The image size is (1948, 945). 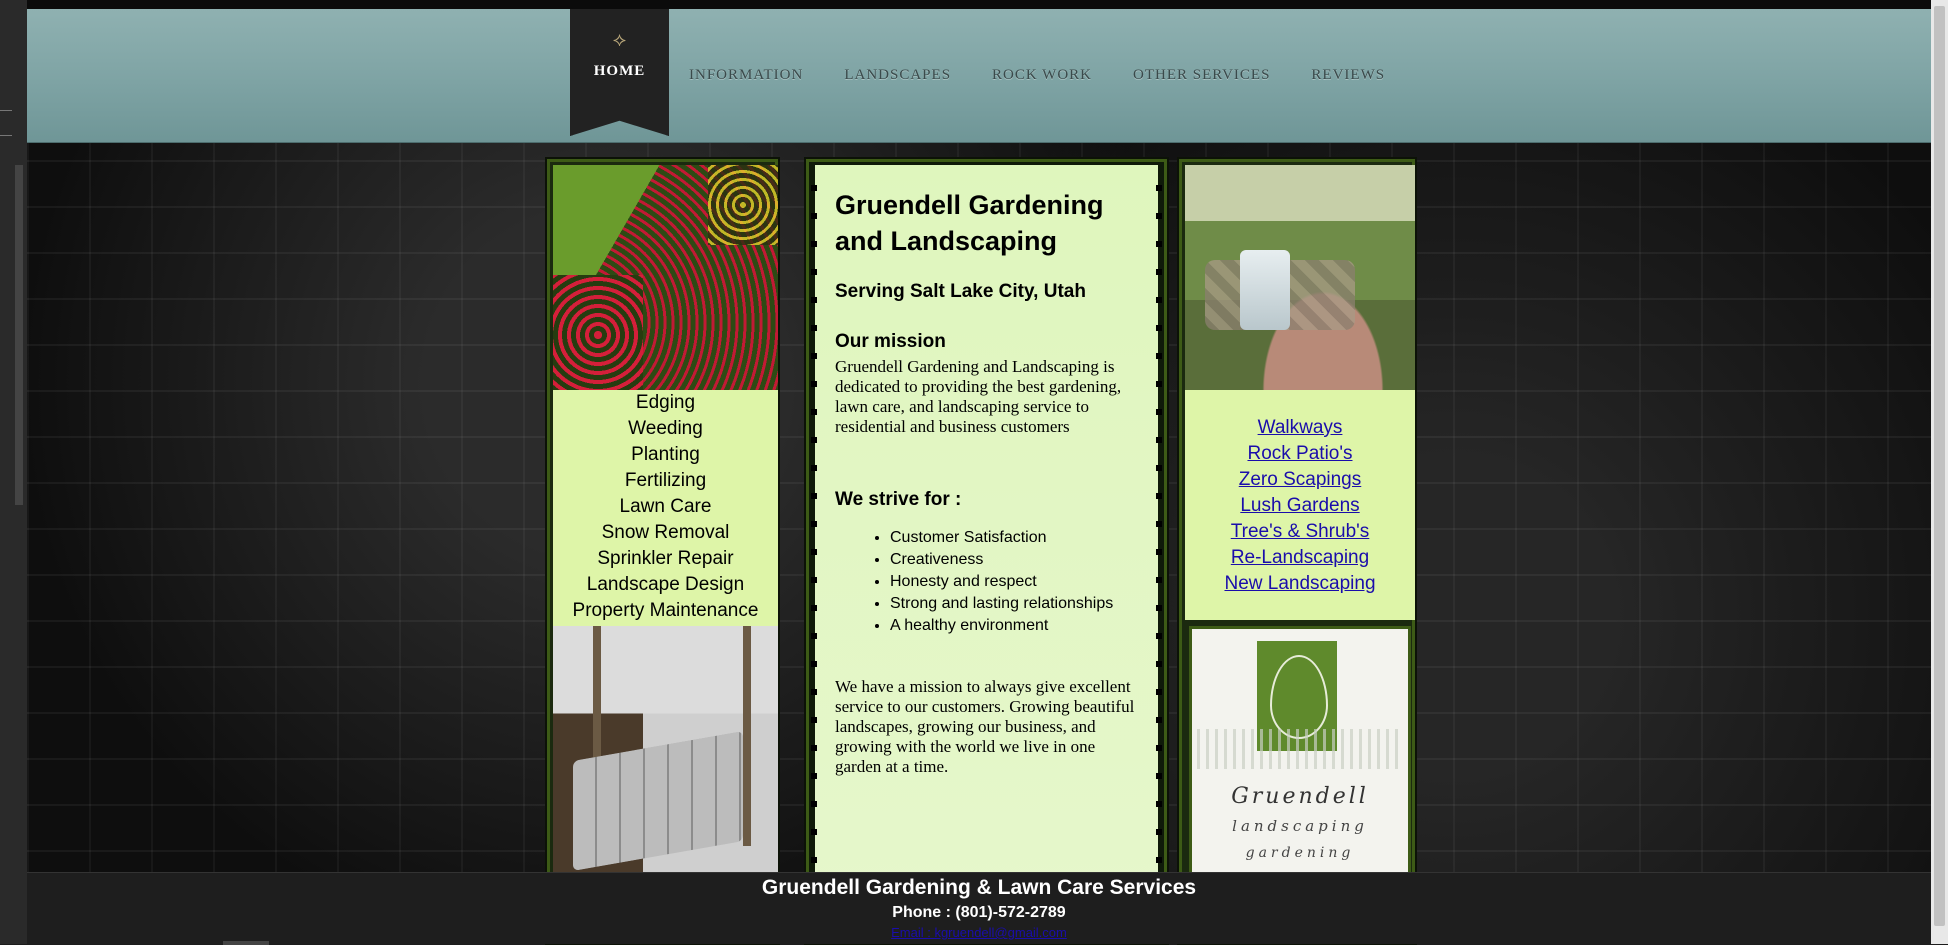 I want to click on service-item: Landscape Design, so click(x=665, y=584).